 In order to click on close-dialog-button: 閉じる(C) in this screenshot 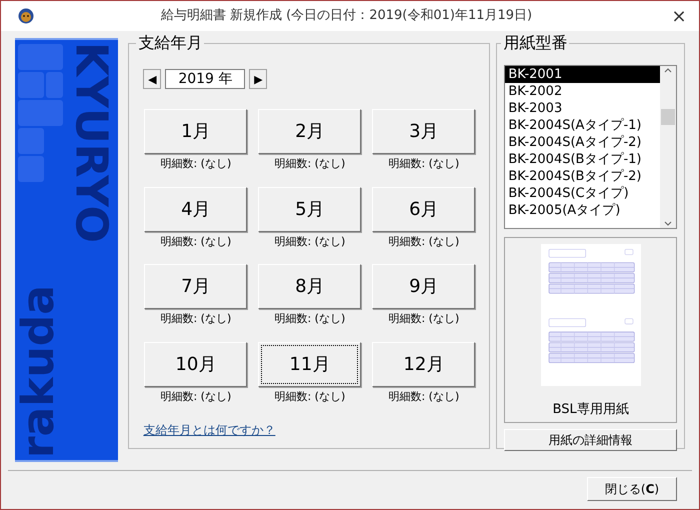, I will do `click(632, 489)`.